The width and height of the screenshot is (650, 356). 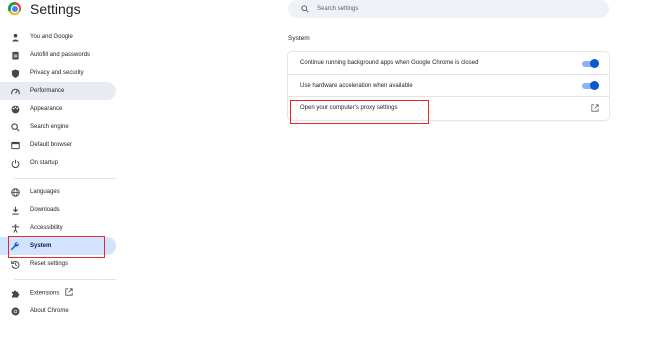 What do you see at coordinates (49, 127) in the screenshot?
I see `sidebar-item-label: Search engine` at bounding box center [49, 127].